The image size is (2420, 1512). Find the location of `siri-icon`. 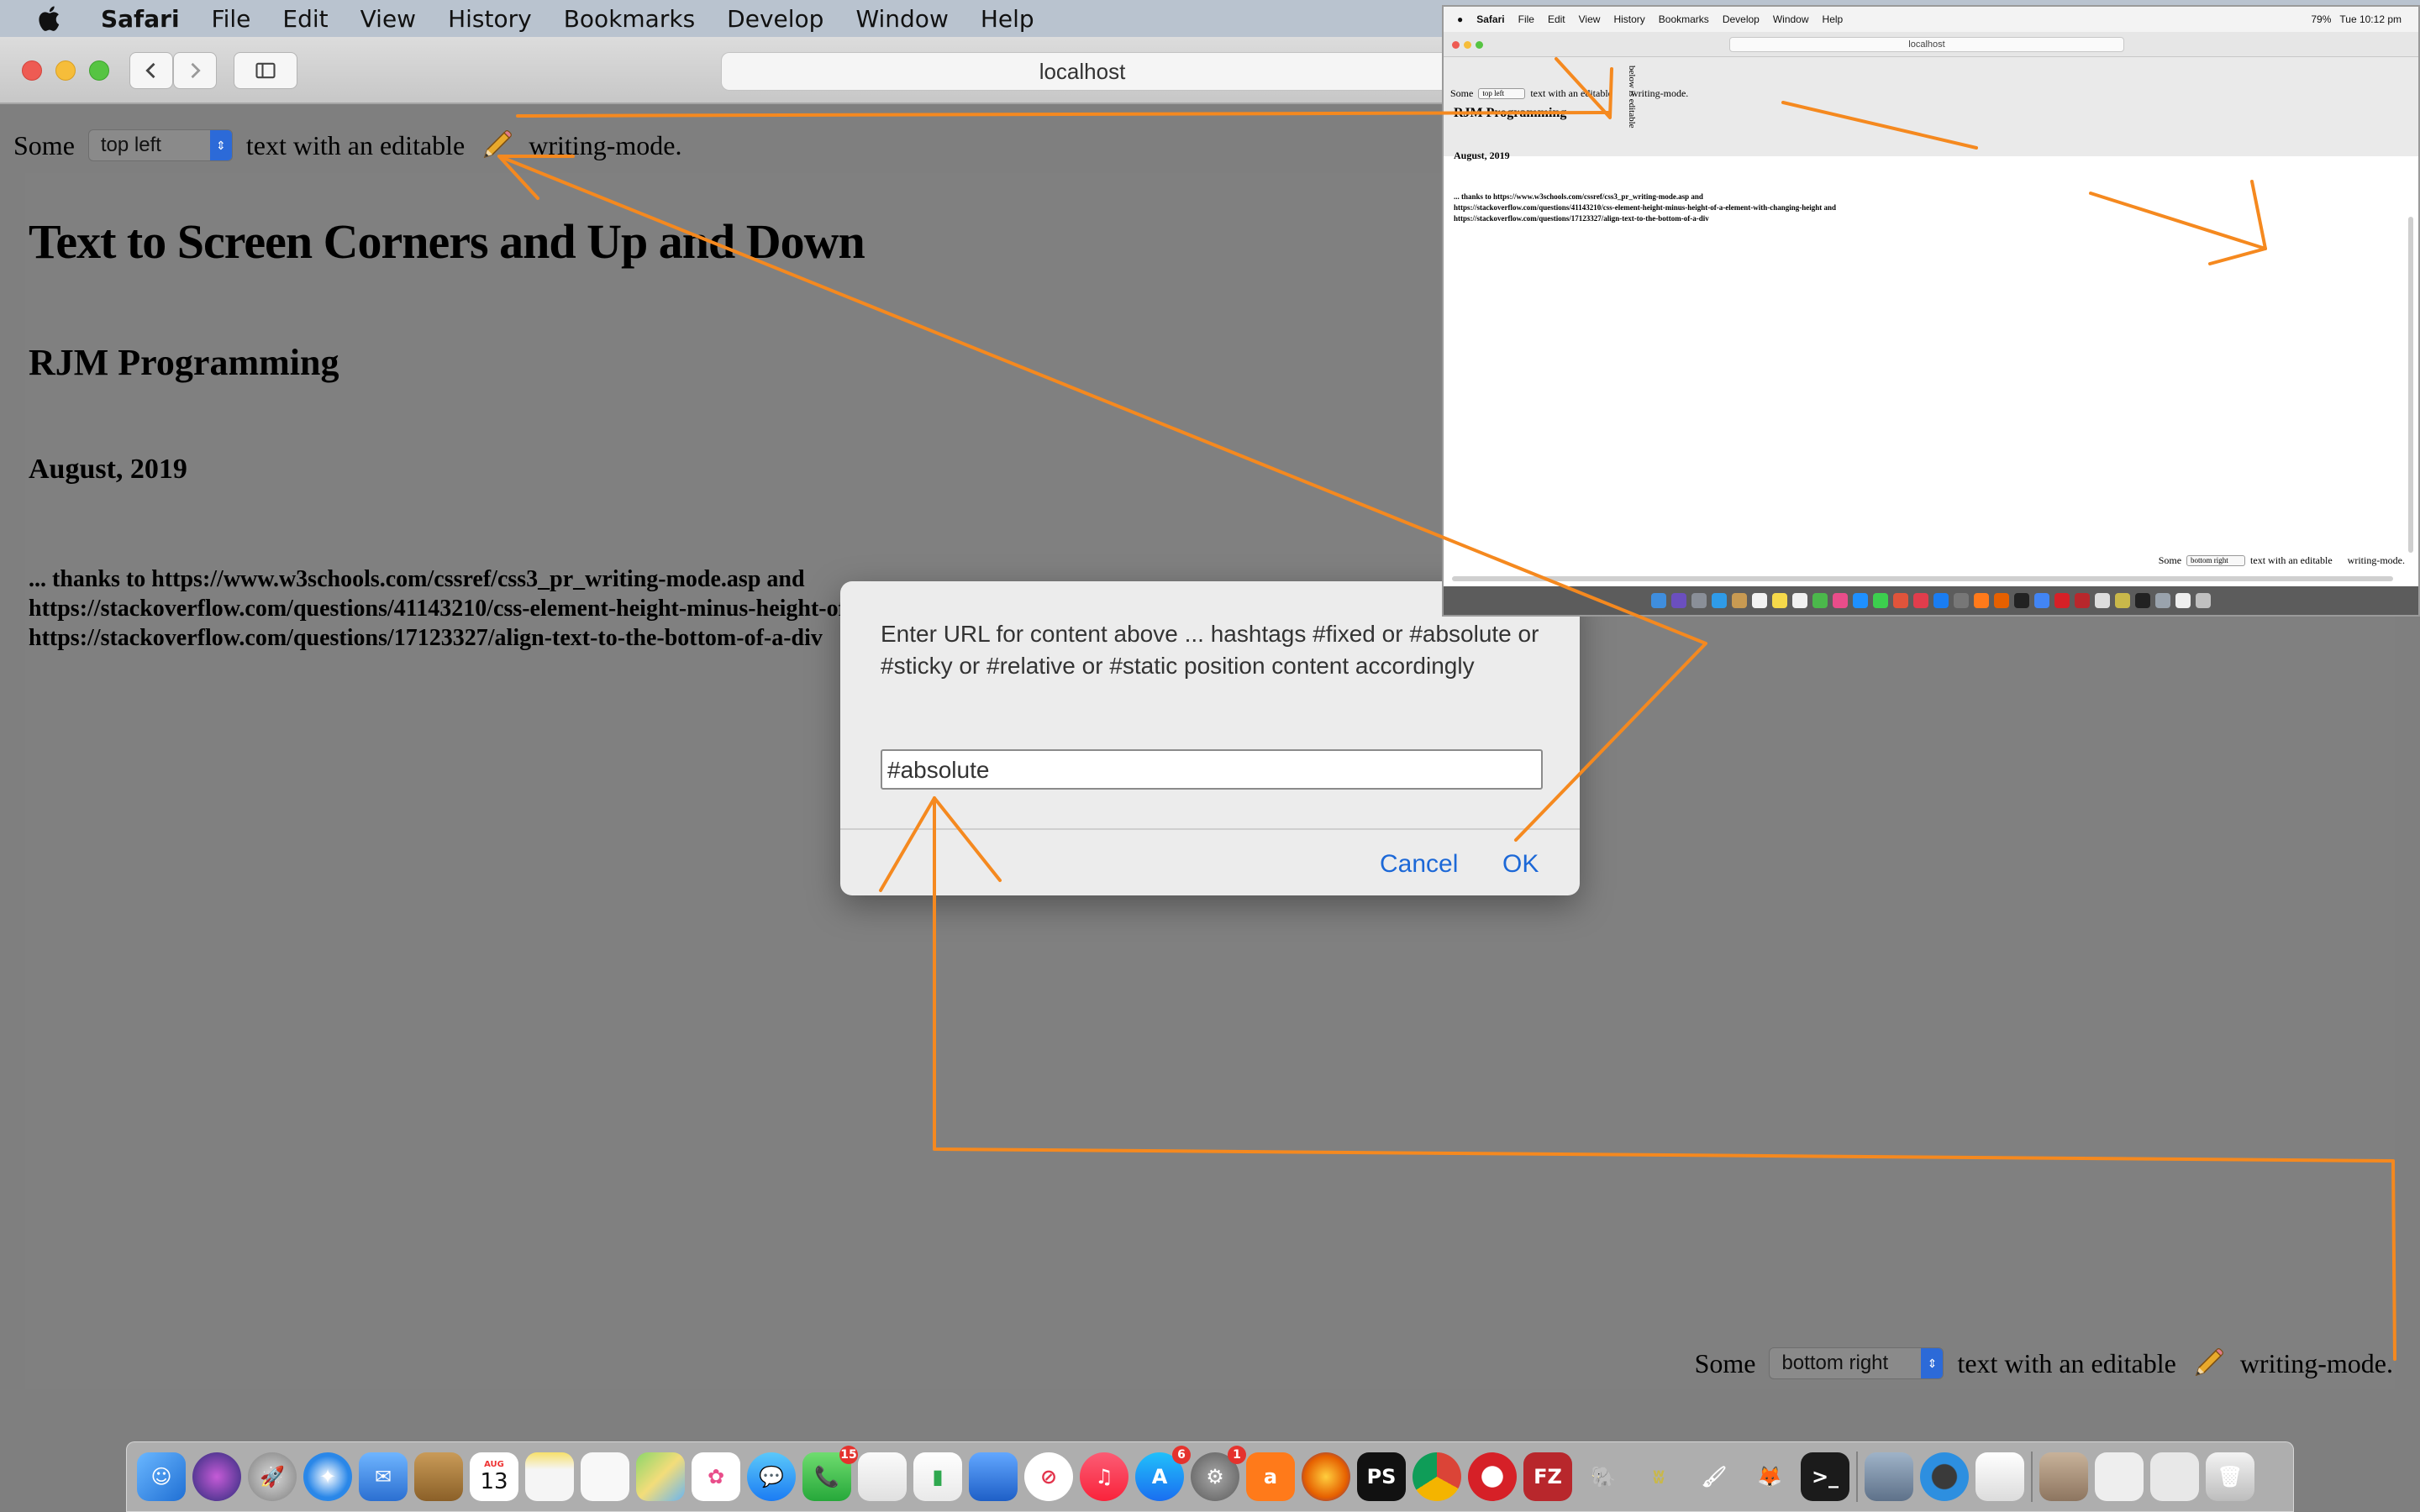

siri-icon is located at coordinates (217, 1476).